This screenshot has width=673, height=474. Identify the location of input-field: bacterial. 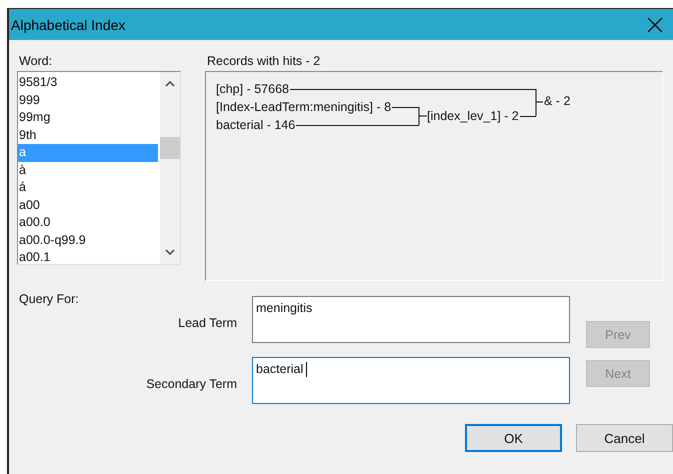
(411, 380).